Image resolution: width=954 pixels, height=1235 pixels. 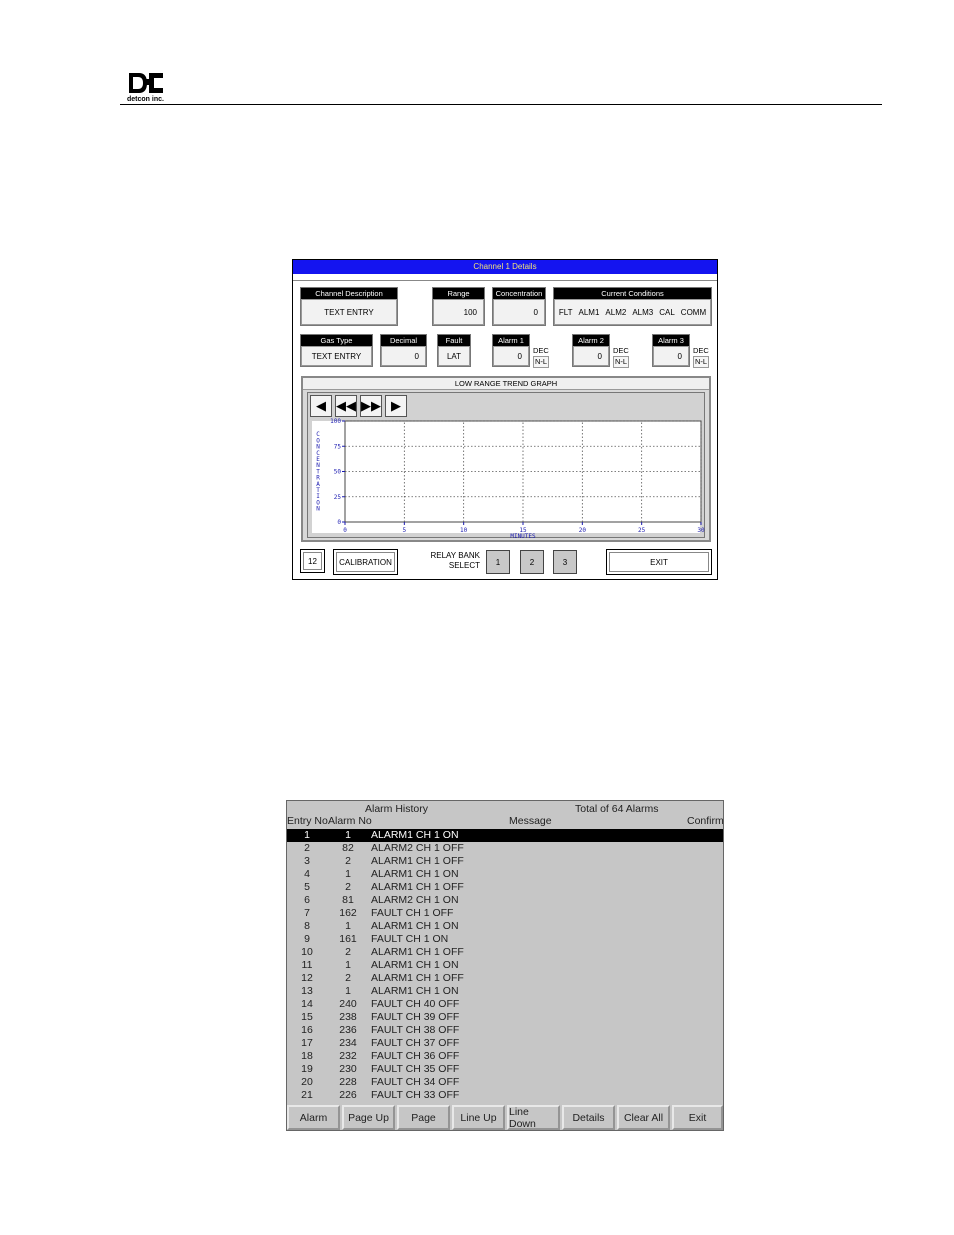 What do you see at coordinates (505, 978) in the screenshot?
I see `table-row: 12 2 ALARM1 CH 1 OFF` at bounding box center [505, 978].